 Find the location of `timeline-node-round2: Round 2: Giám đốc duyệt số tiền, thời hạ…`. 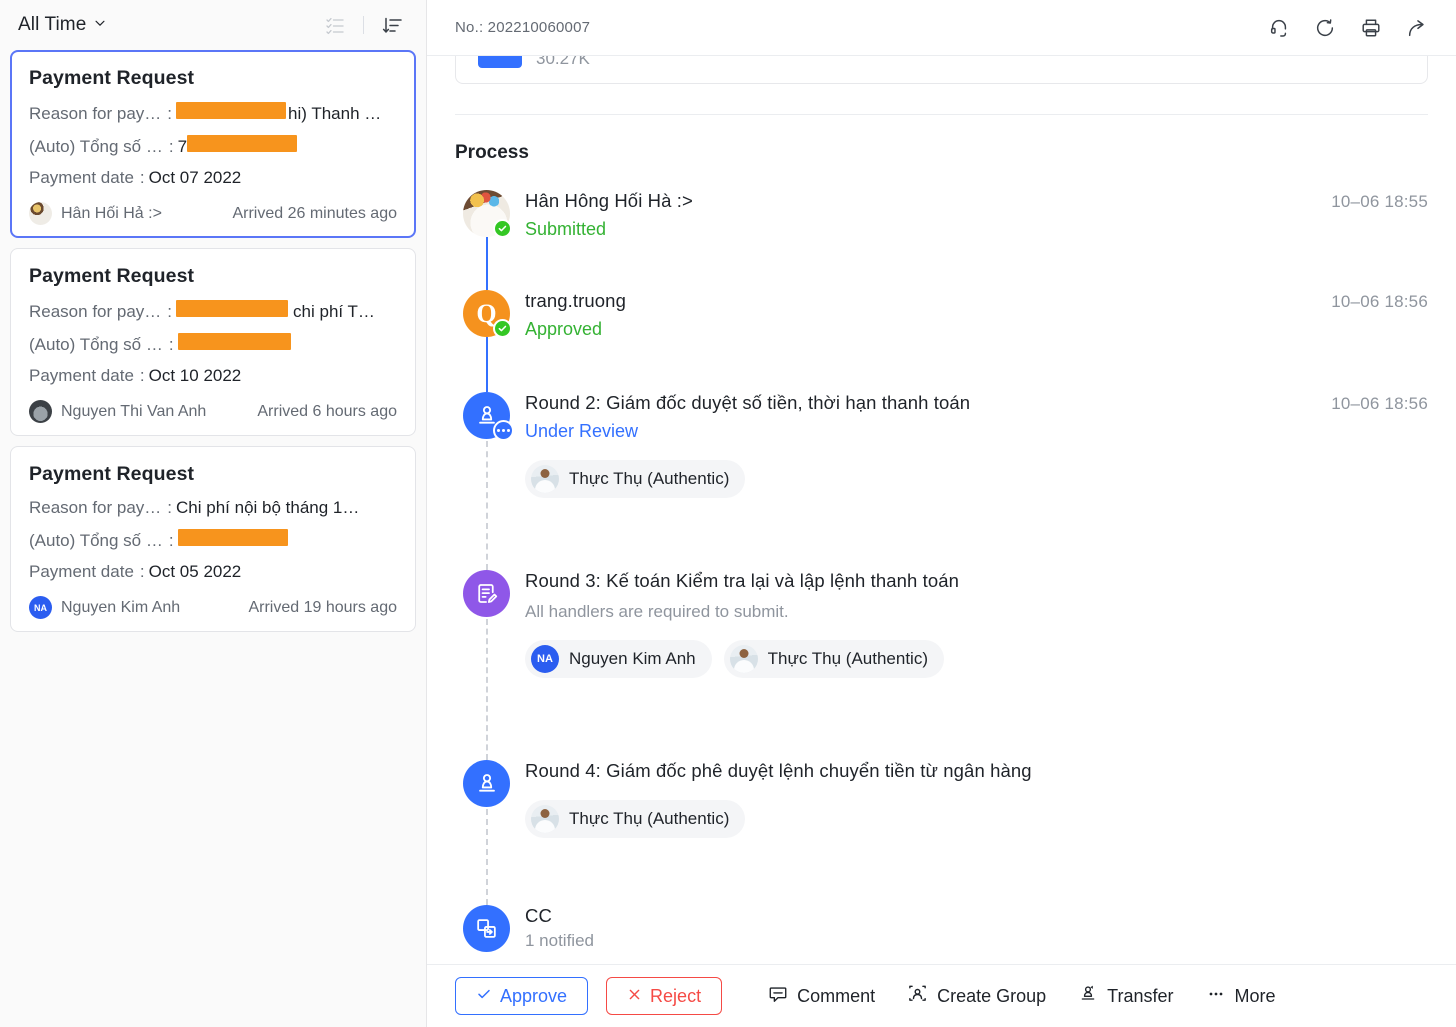

timeline-node-round2: Round 2: Giám đốc duyệt số tiền, thời hạ… is located at coordinates (941, 481).